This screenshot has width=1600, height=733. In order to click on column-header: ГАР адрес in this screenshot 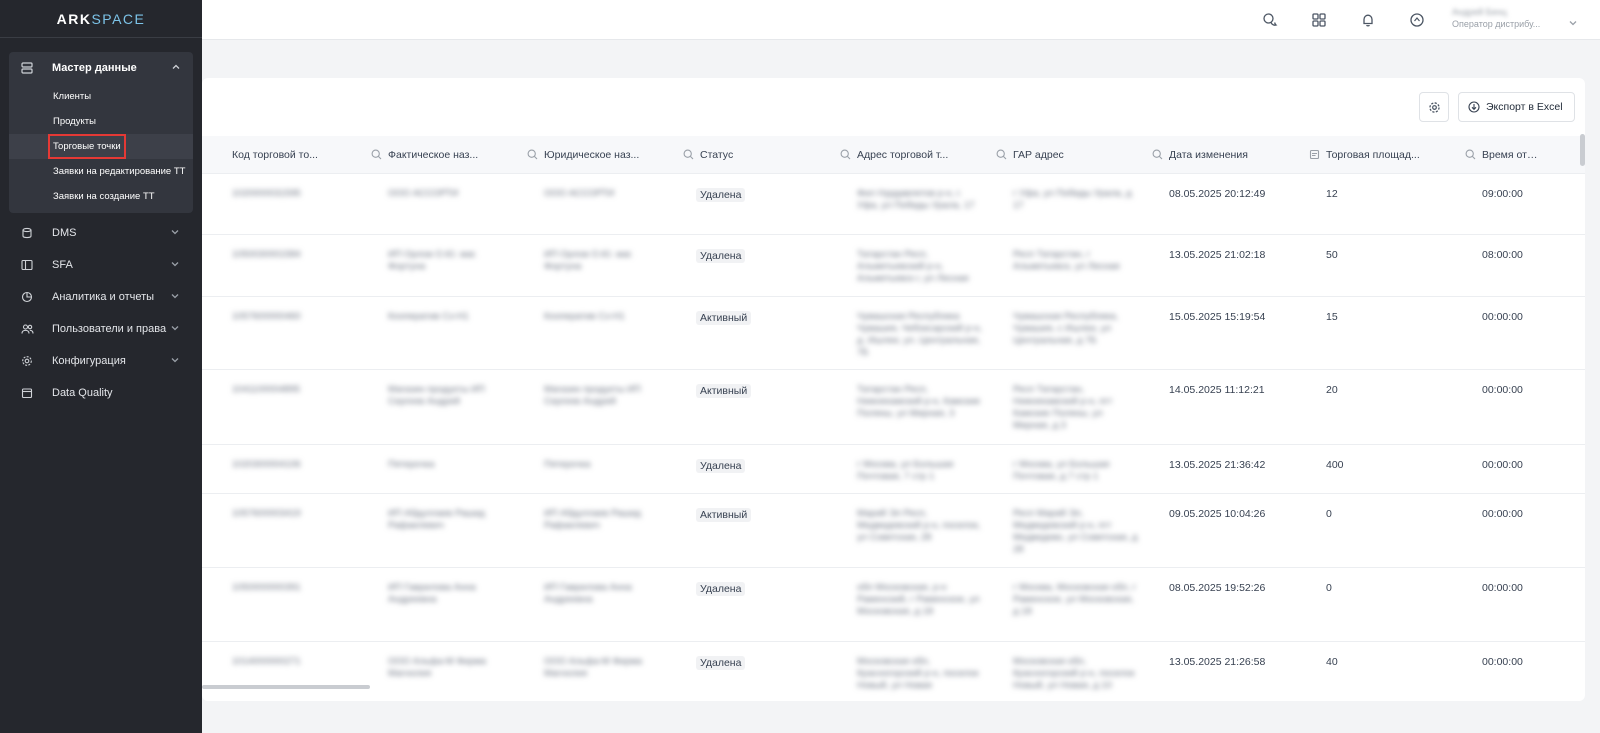, I will do `click(1091, 155)`.